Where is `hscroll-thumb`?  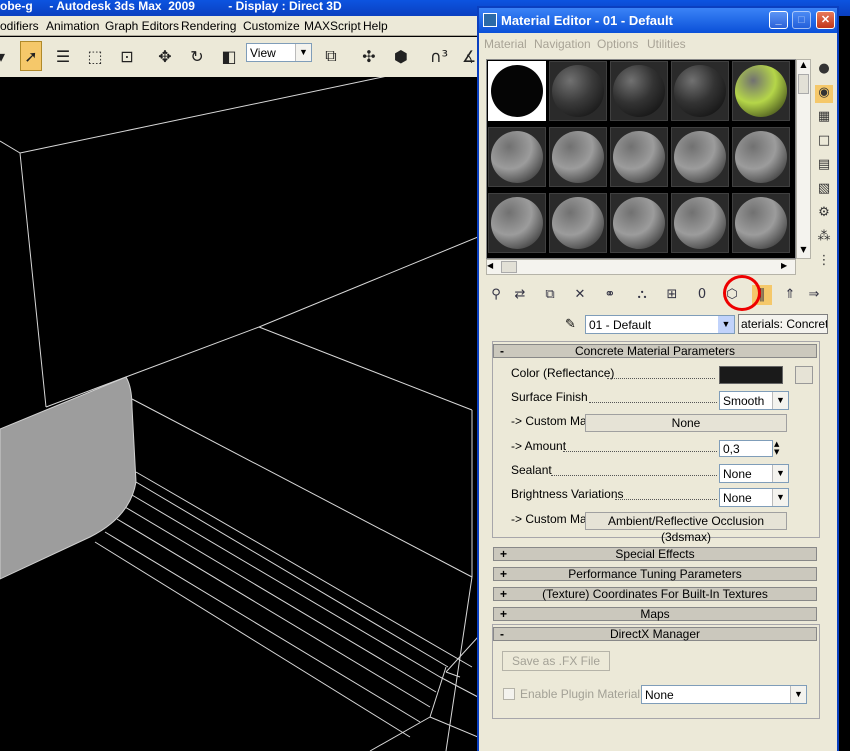 hscroll-thumb is located at coordinates (509, 267).